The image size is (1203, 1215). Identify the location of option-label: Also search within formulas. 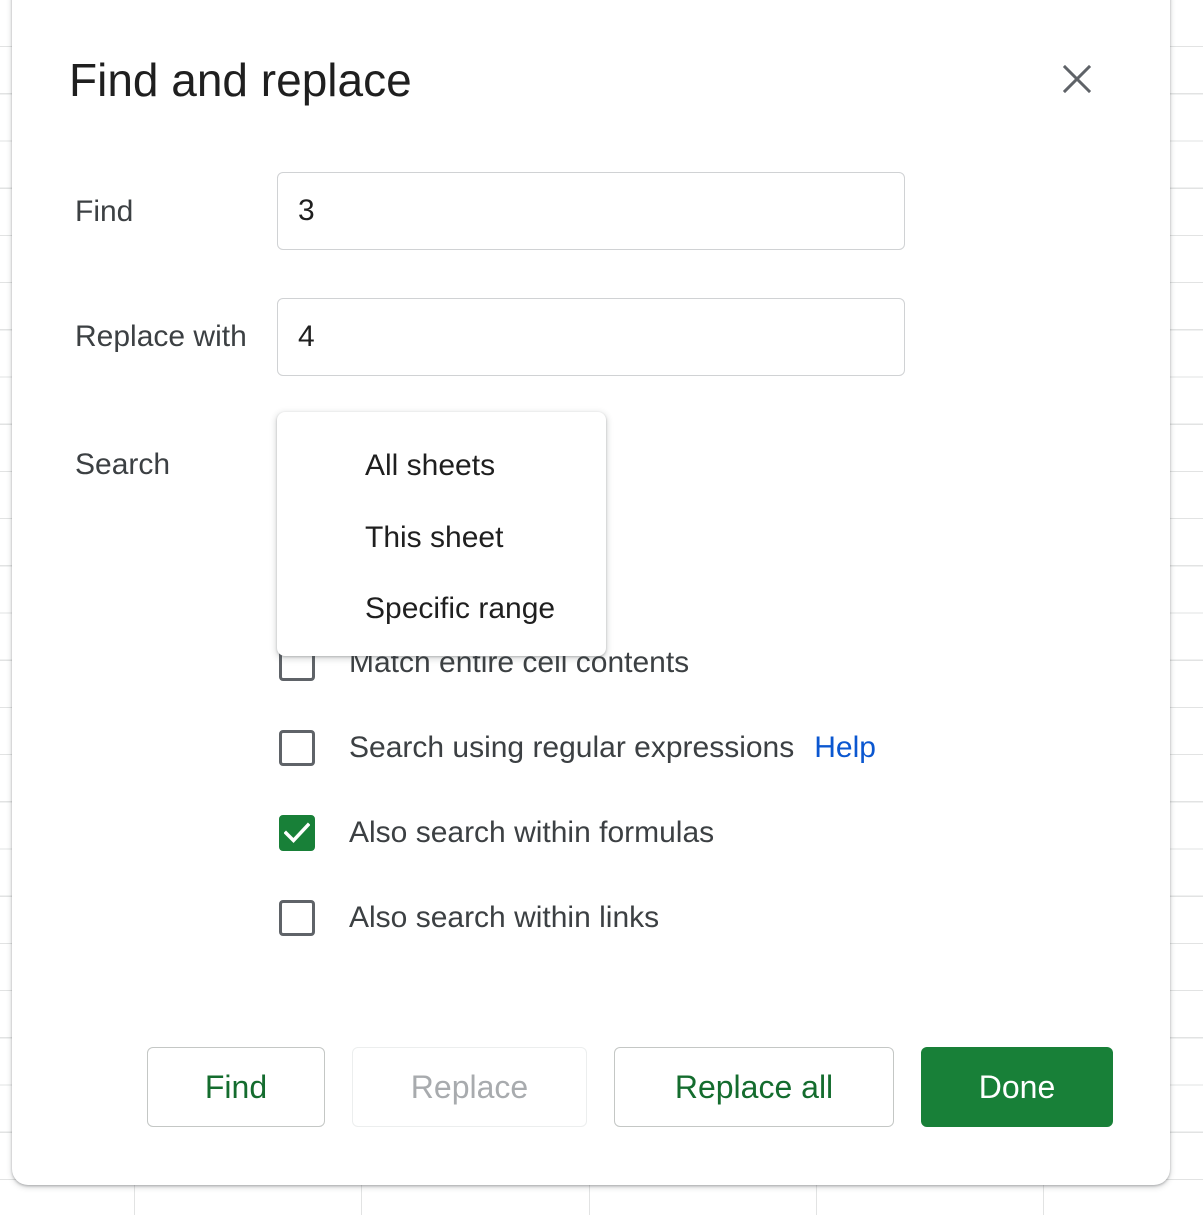
(532, 832).